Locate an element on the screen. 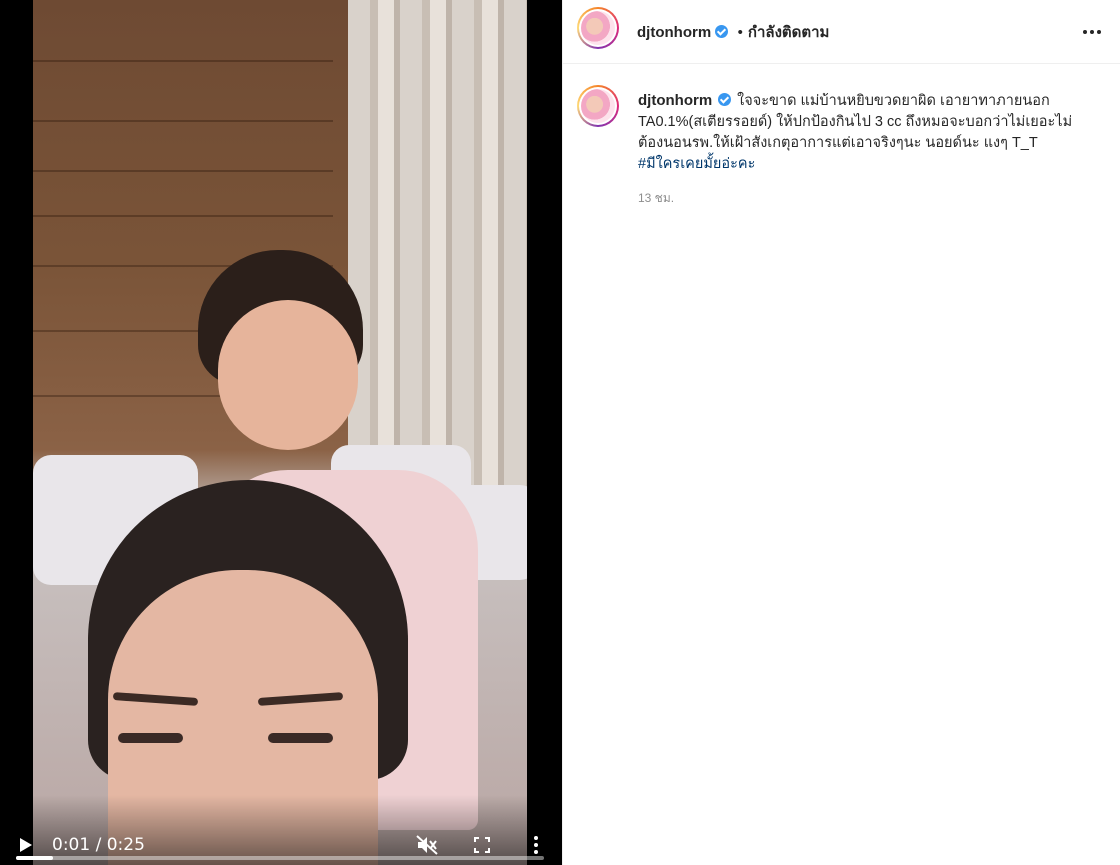 This screenshot has width=1120, height=865. avatar is located at coordinates (598, 28).